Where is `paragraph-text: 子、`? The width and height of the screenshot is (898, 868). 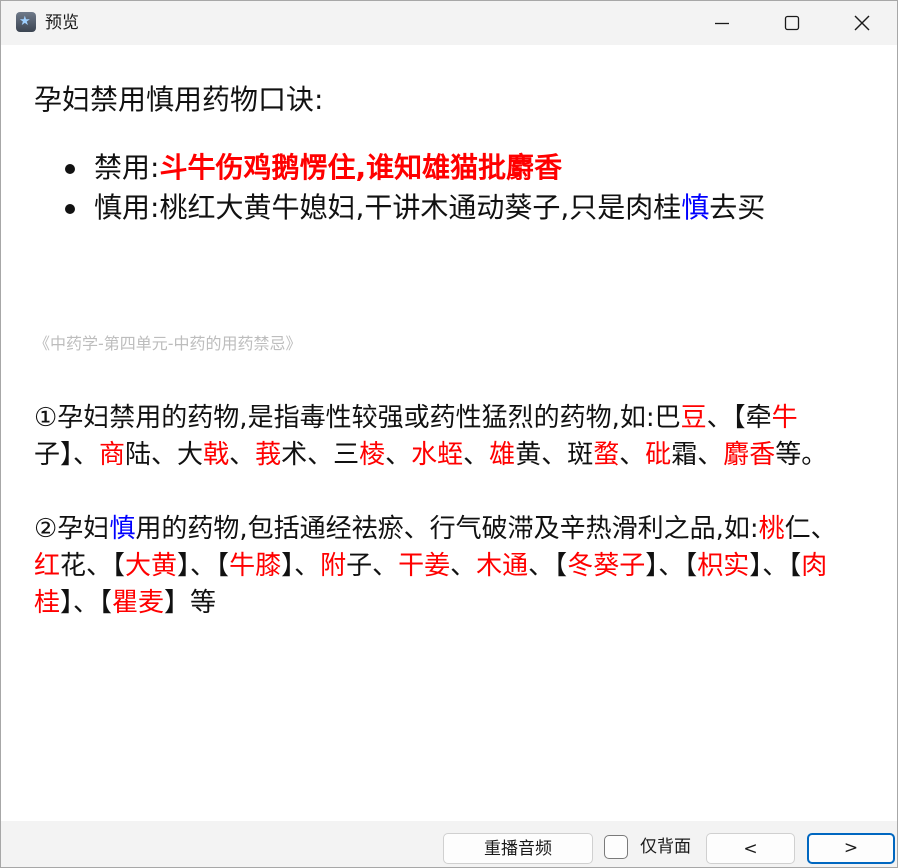 paragraph-text: 子、 is located at coordinates (372, 566).